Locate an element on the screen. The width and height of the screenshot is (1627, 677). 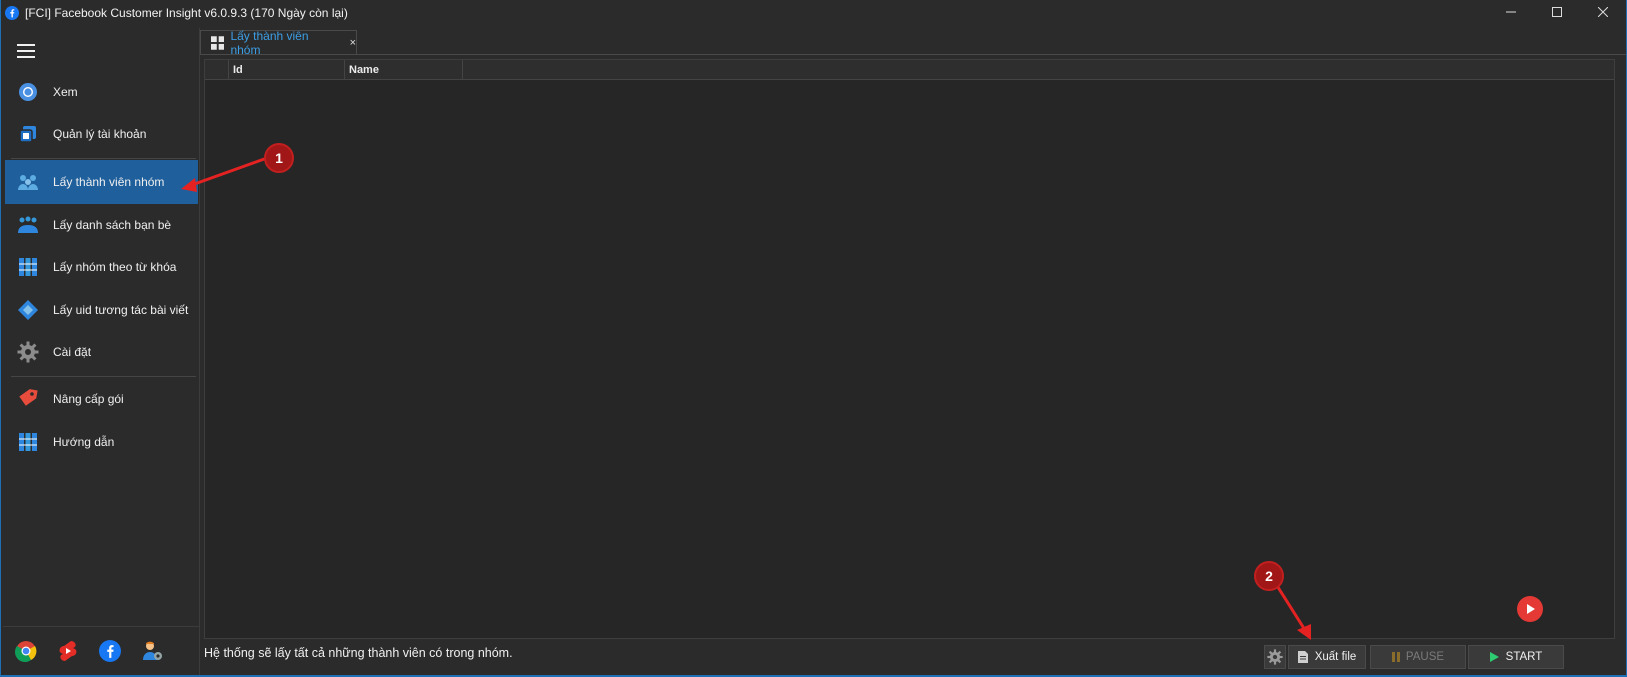
sidebar-divider is located at coordinates (103, 158).